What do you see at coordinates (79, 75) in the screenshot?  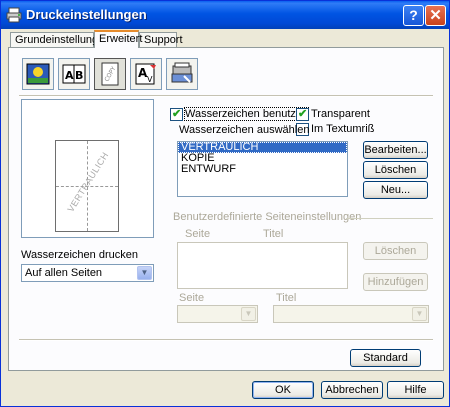 I see `svg-text: B` at bounding box center [79, 75].